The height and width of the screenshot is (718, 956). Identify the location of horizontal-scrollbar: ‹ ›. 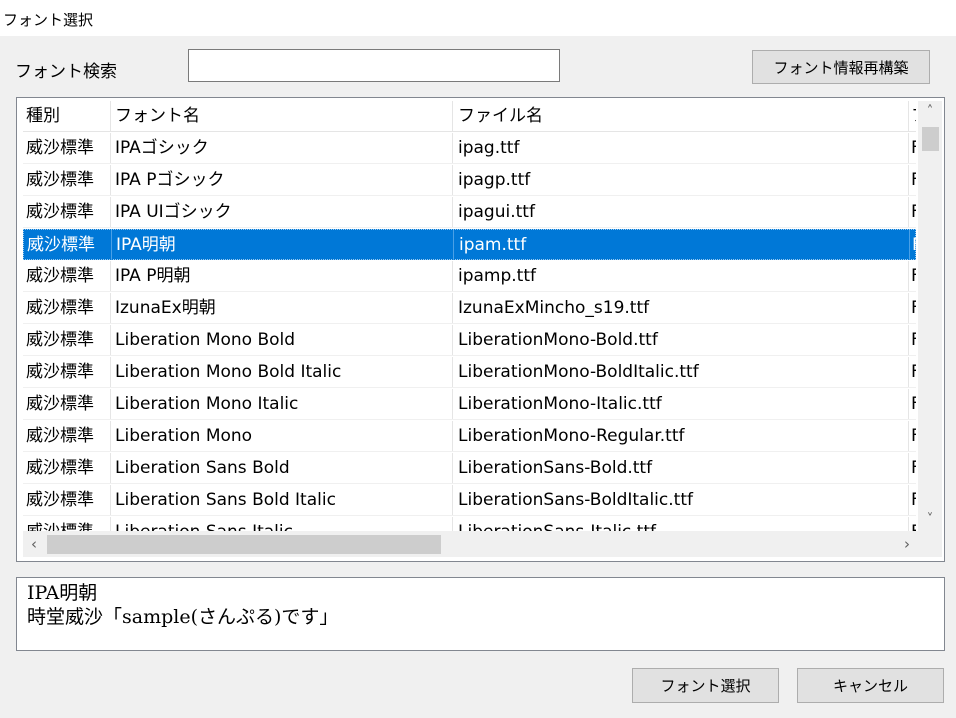
(470, 544).